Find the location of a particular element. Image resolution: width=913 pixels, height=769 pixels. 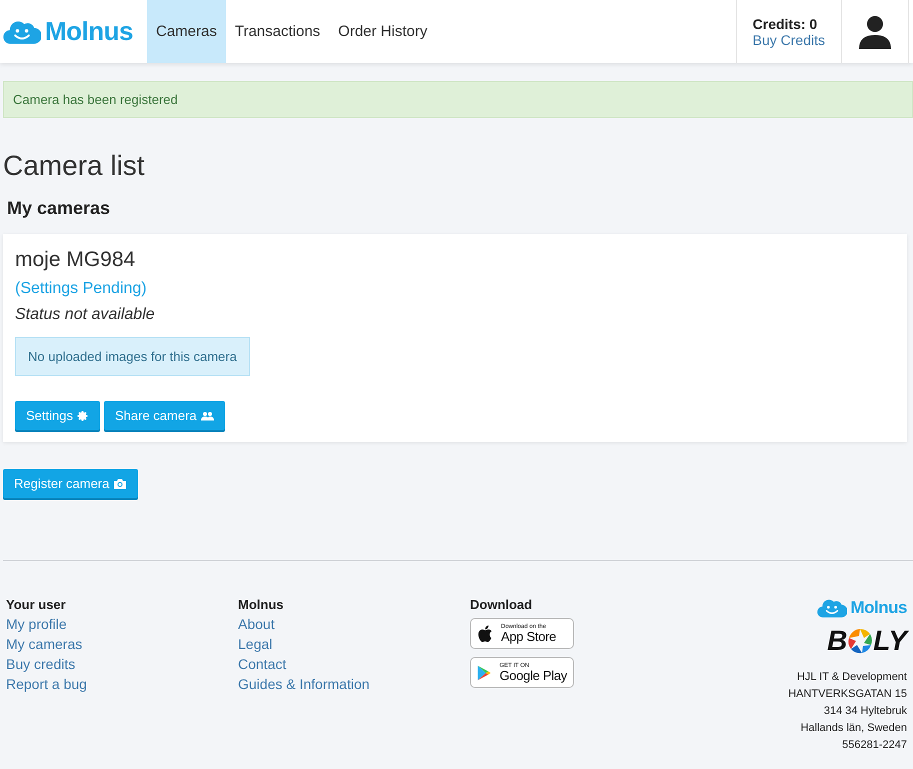

partner-logo-text: LY is located at coordinates (890, 640).